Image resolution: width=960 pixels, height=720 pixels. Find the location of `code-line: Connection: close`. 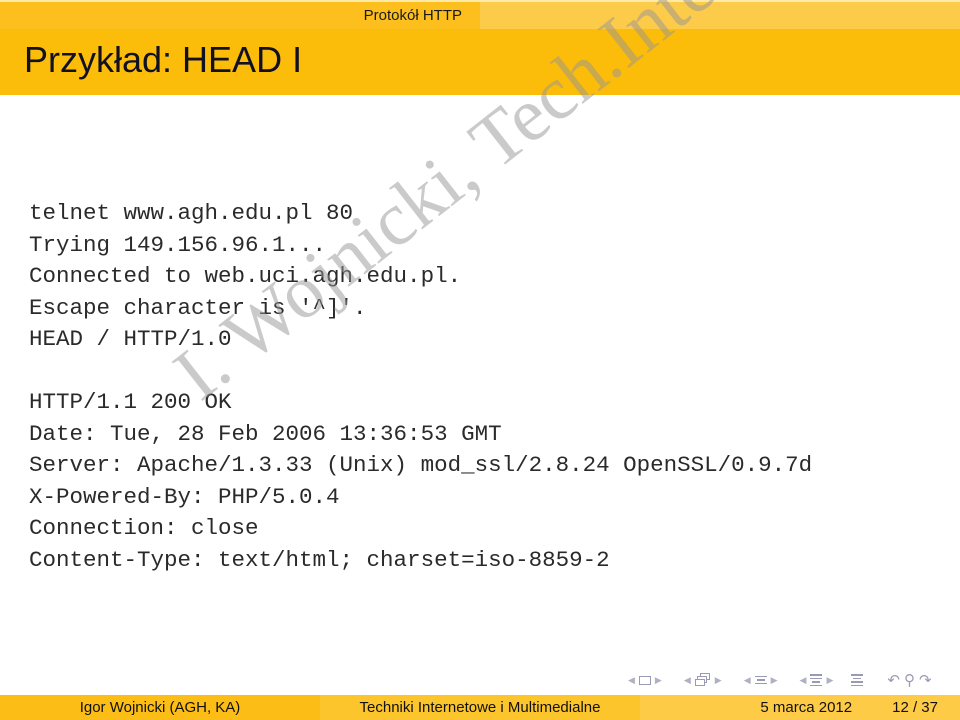

code-line: Connection: close is located at coordinates (144, 528).